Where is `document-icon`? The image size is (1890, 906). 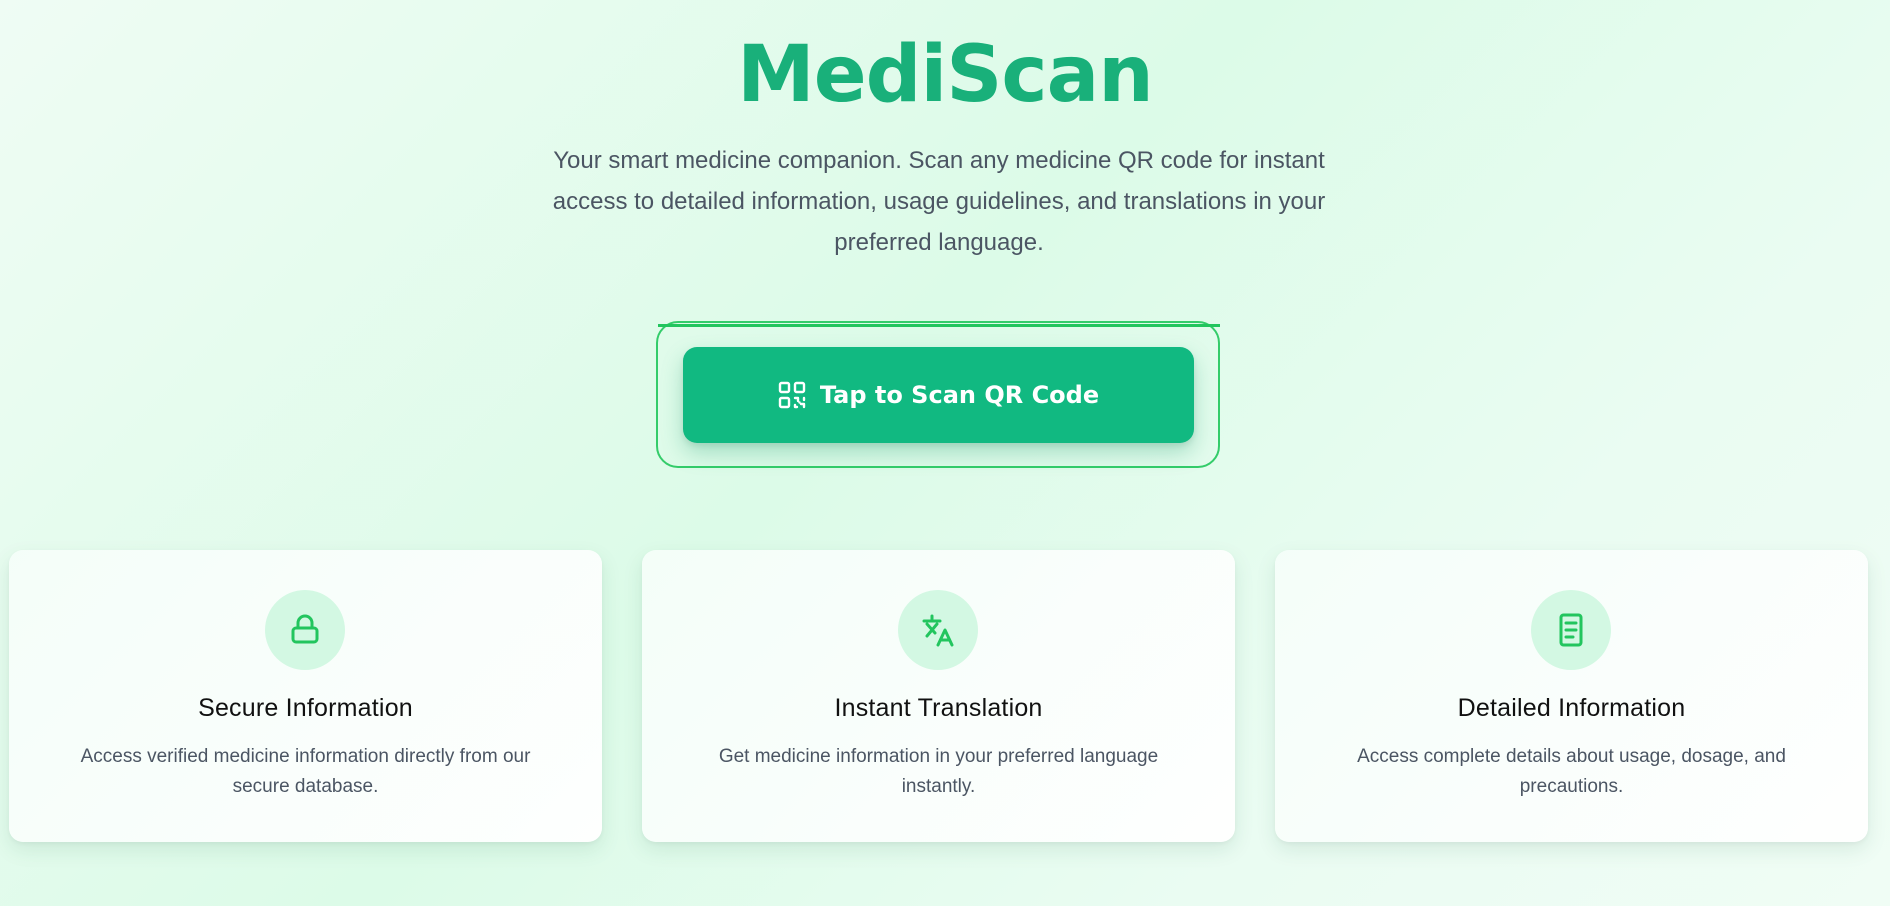
document-icon is located at coordinates (1571, 630).